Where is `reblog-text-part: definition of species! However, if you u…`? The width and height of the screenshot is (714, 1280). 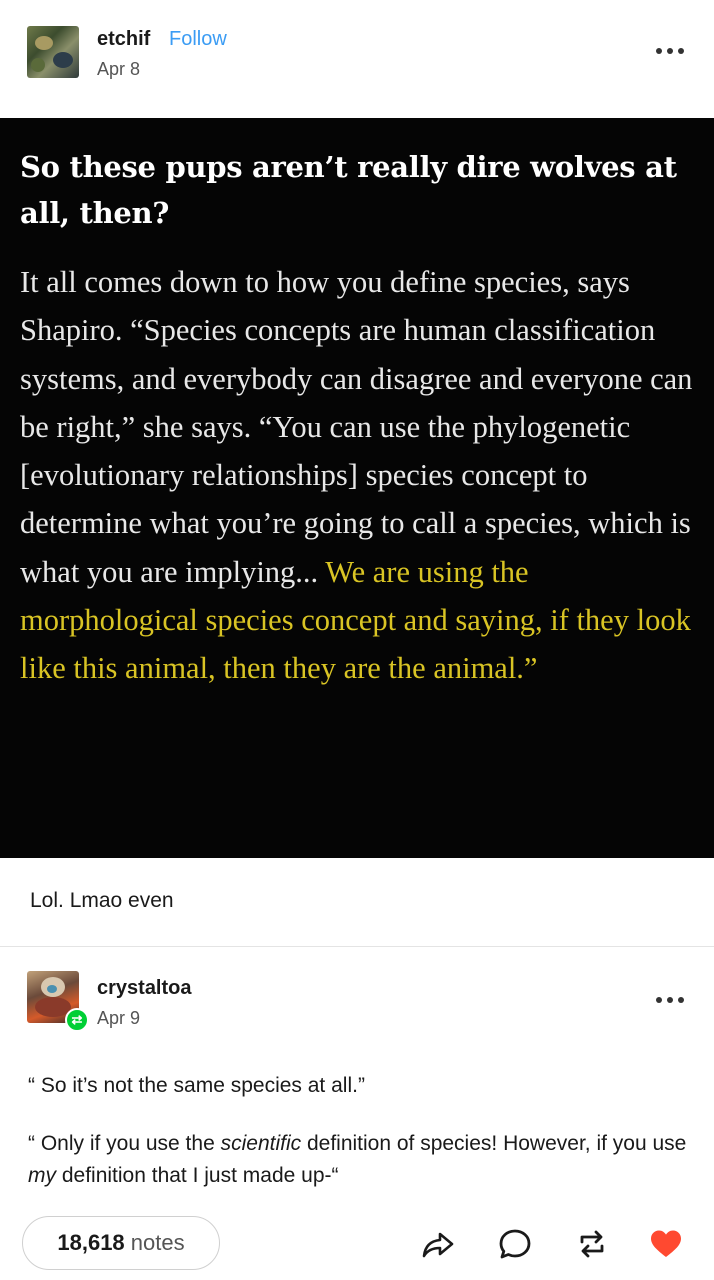
reblog-text-part: definition of species! However, if you u… is located at coordinates (494, 1143).